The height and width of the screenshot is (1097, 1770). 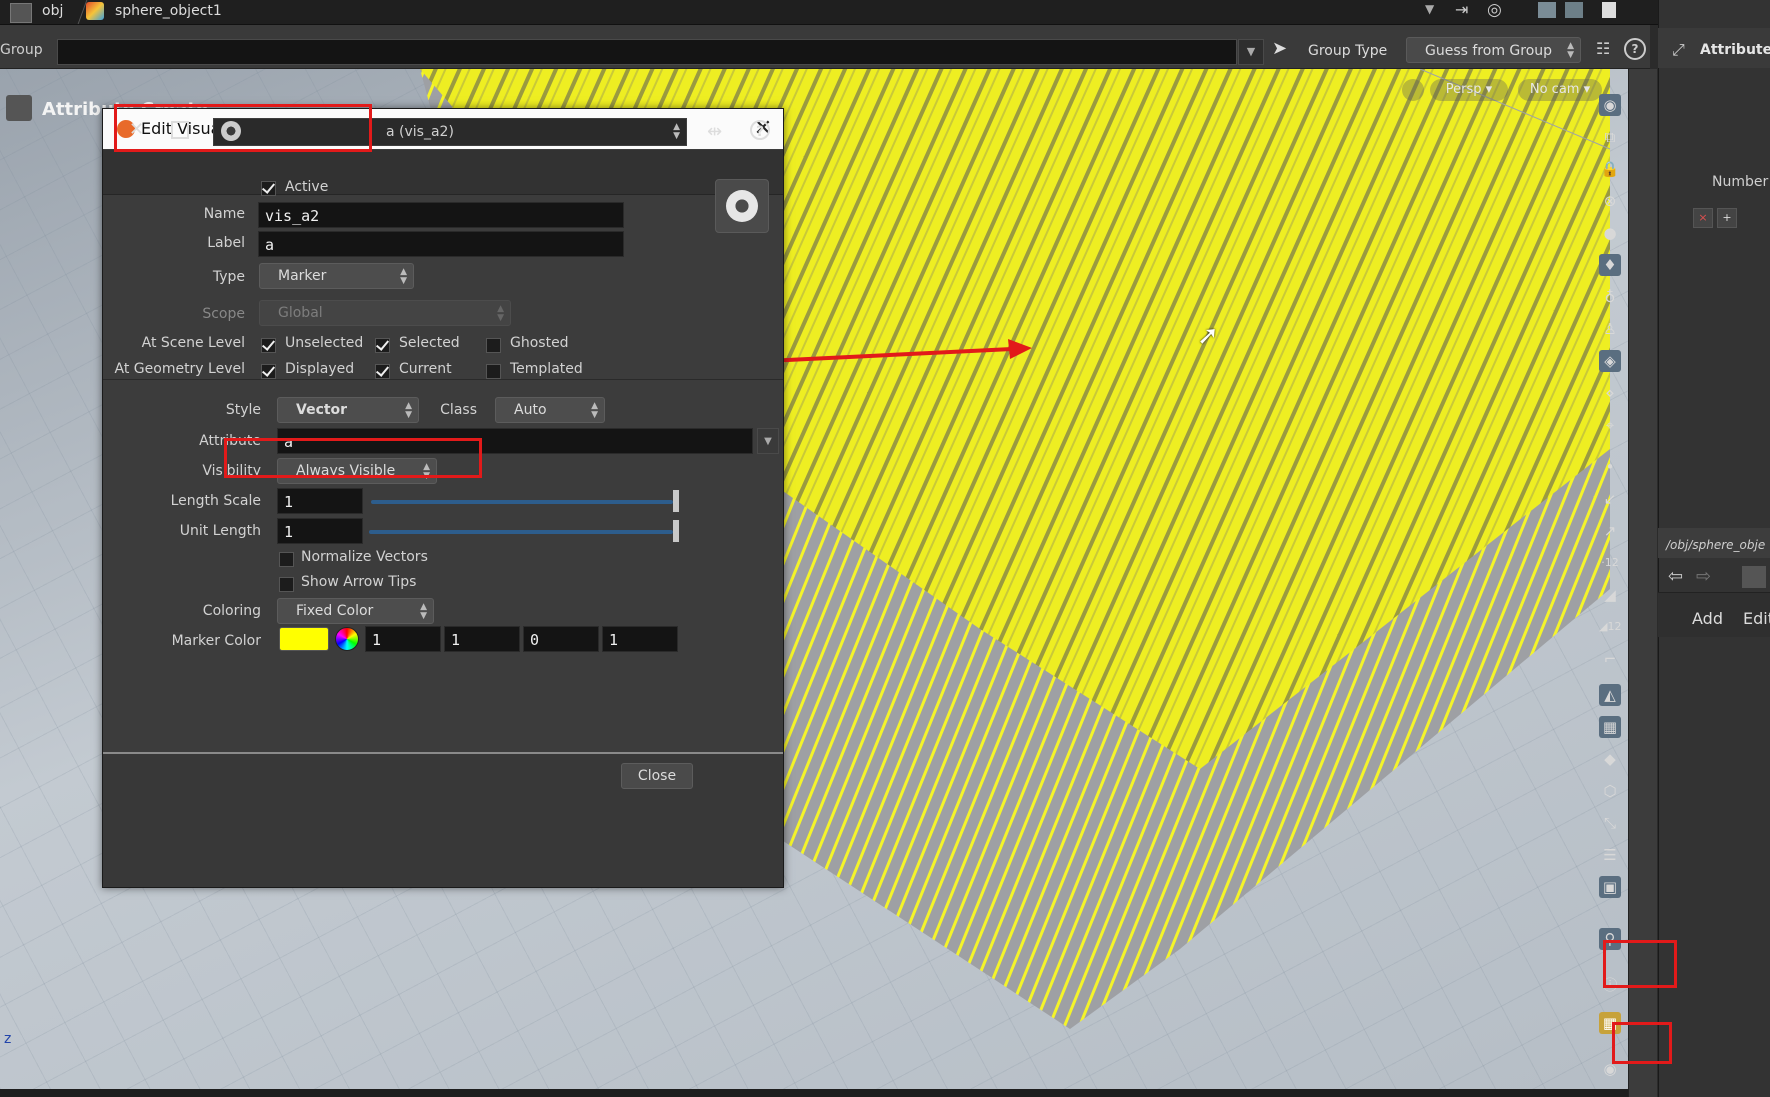 I want to click on perspective-menu: Persp ▾, so click(x=1469, y=90).